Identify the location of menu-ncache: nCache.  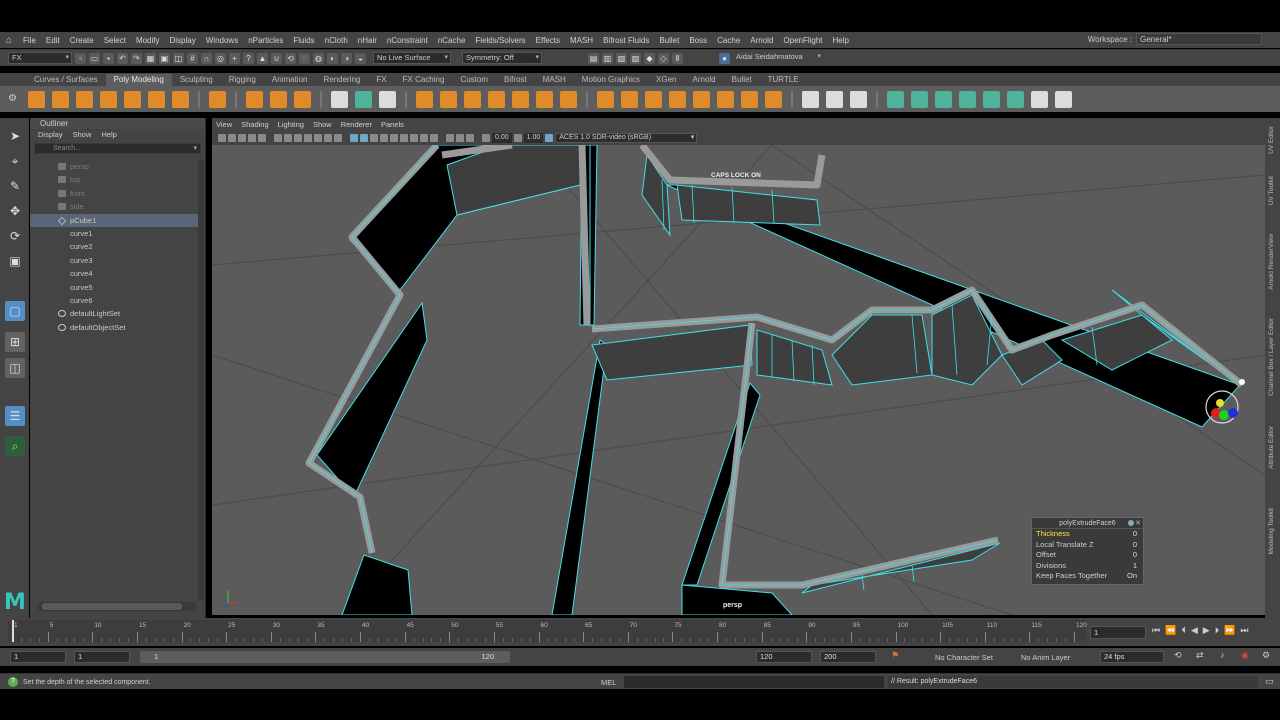
(452, 40).